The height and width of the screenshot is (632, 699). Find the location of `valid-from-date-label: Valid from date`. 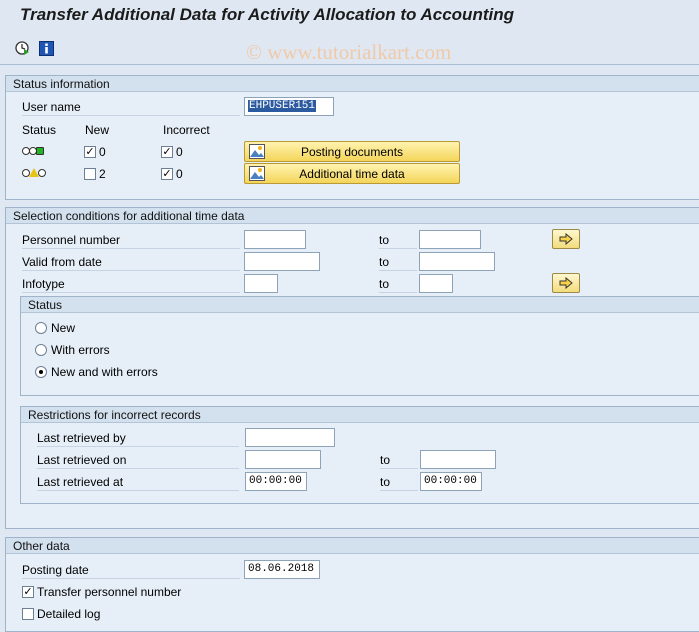

valid-from-date-label: Valid from date is located at coordinates (131, 262).